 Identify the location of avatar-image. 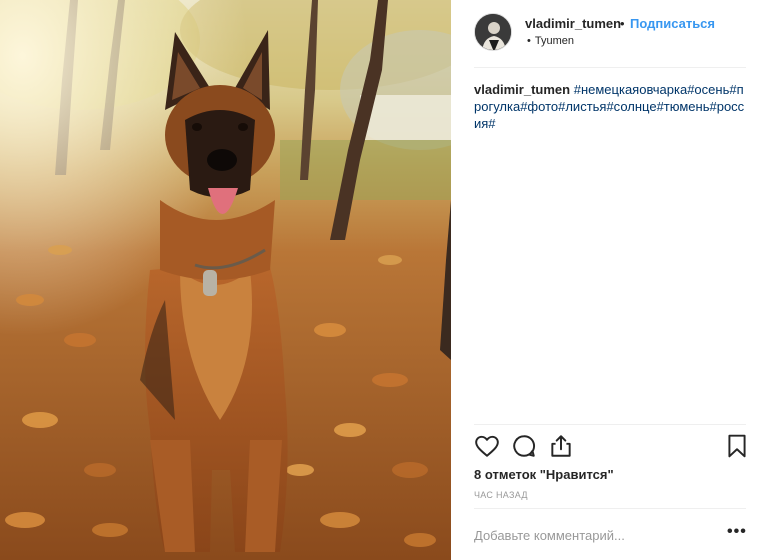
(493, 32).